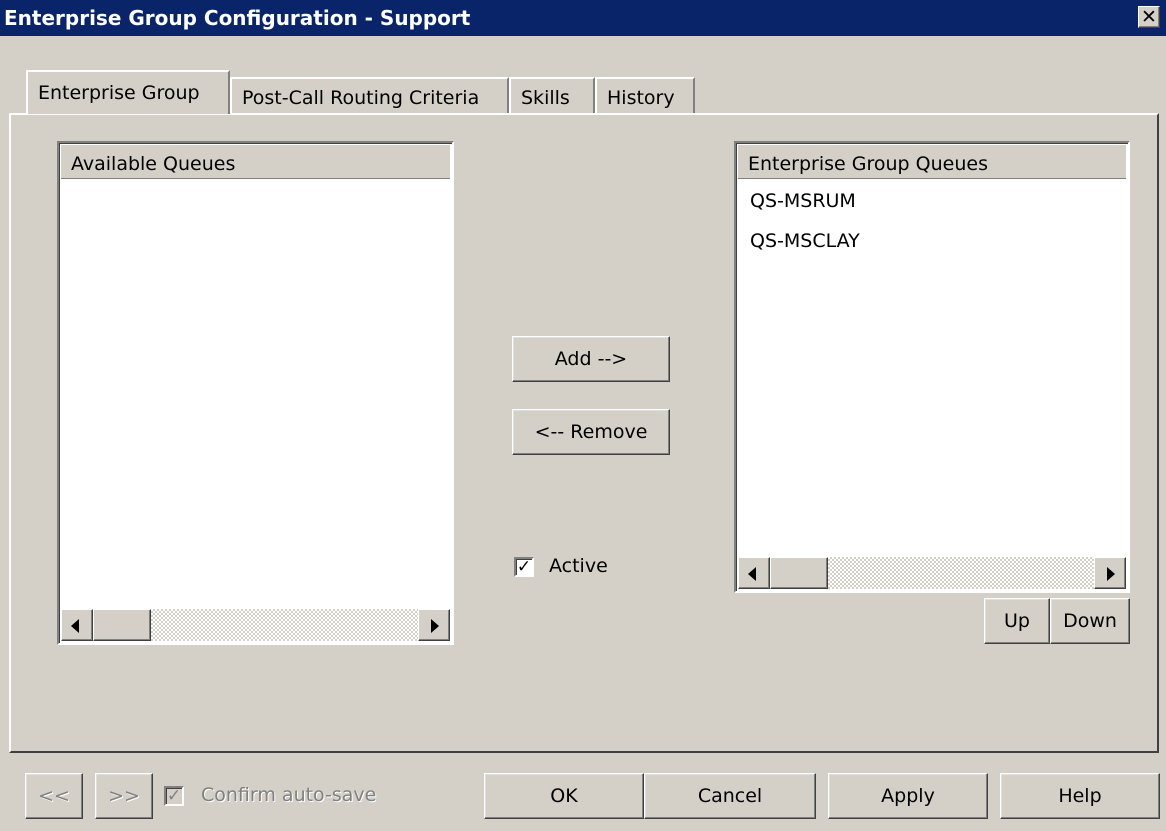 Image resolution: width=1166 pixels, height=831 pixels. I want to click on apply-button: Apply, so click(908, 796).